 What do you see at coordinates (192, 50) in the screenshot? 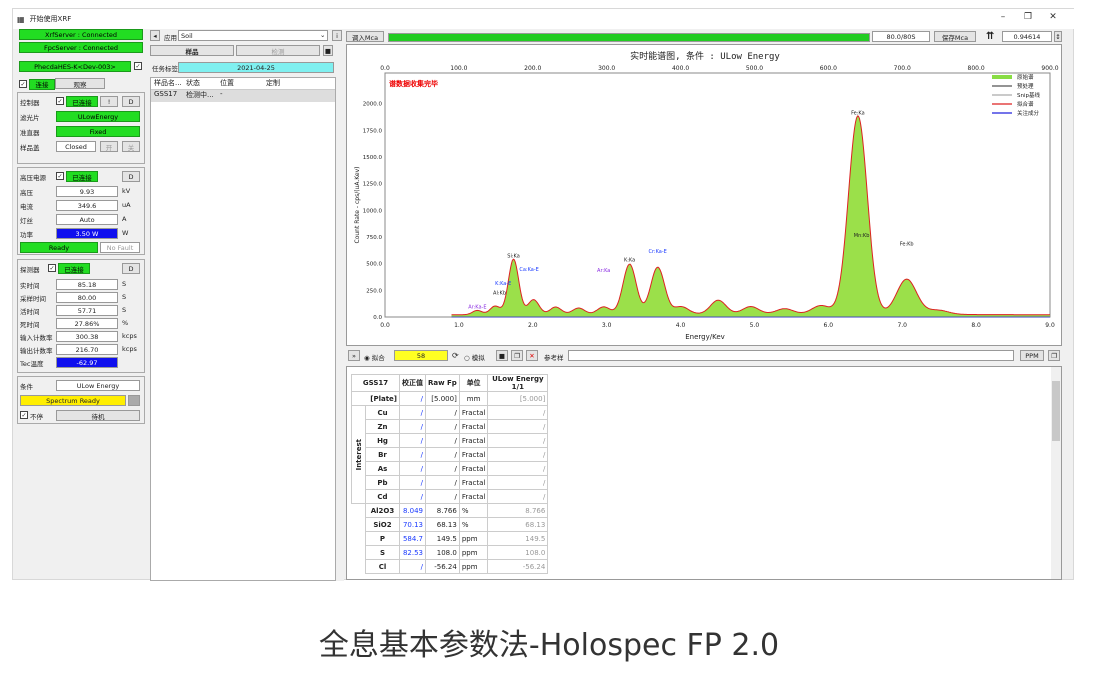
I see `sample-button: 样品` at bounding box center [192, 50].